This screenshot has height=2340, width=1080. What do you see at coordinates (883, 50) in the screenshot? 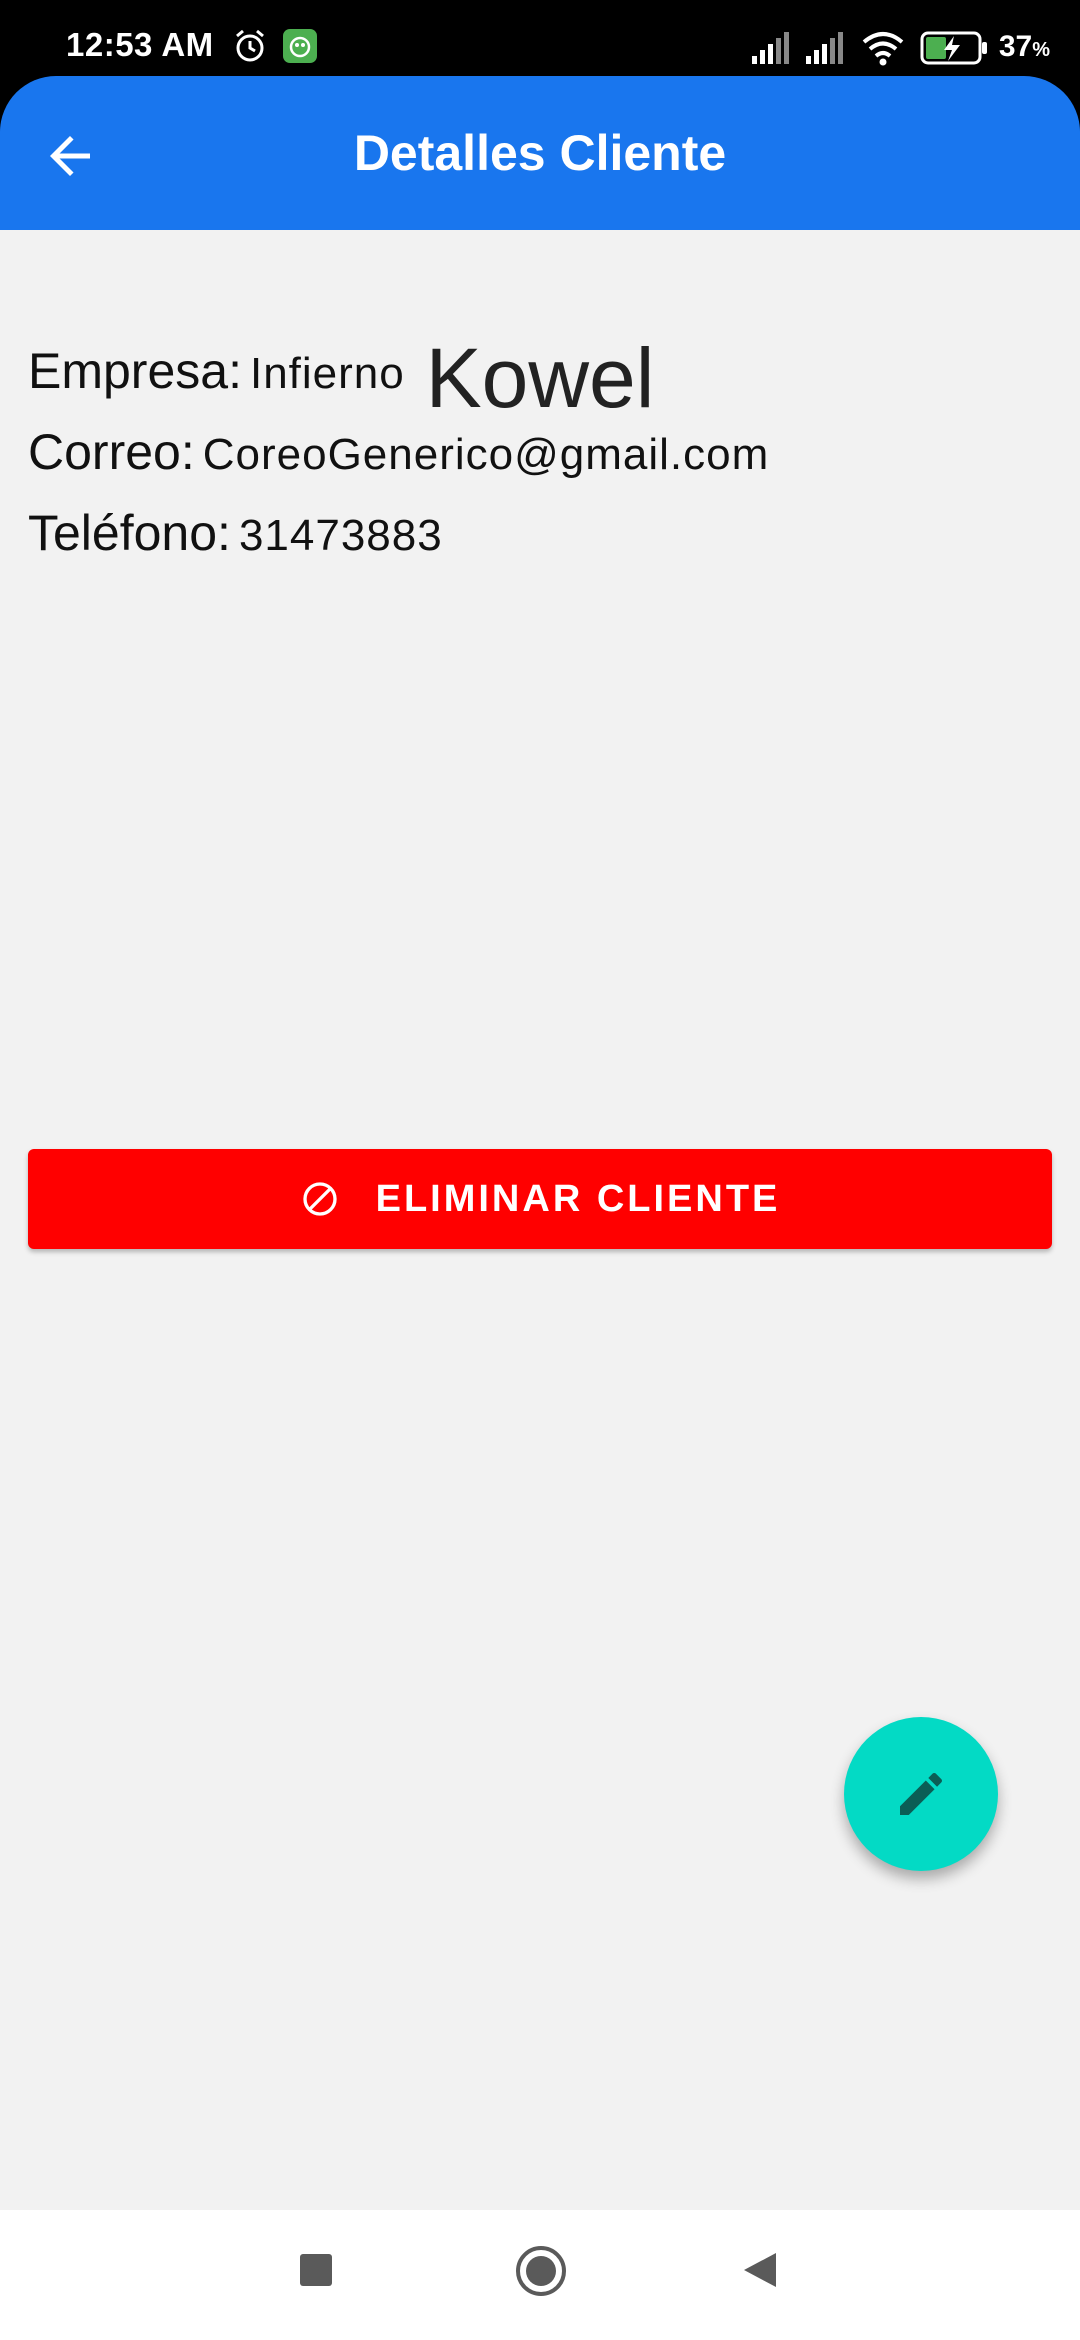
I see `wifi-icon` at bounding box center [883, 50].